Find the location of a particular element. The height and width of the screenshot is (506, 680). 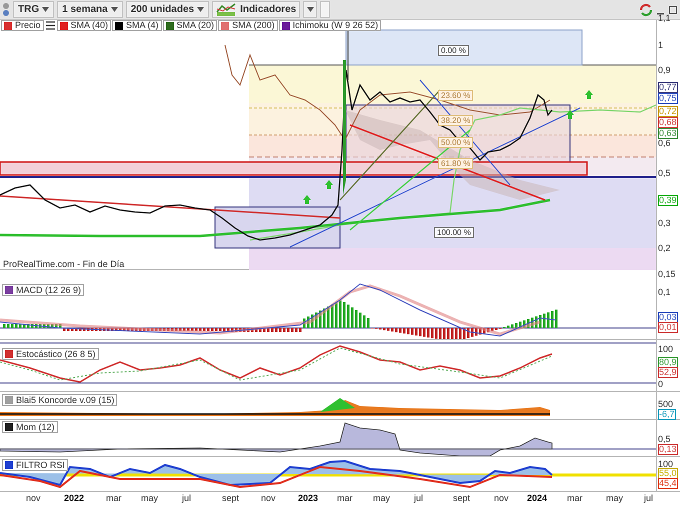

price-tag: 0,68 is located at coordinates (668, 122).